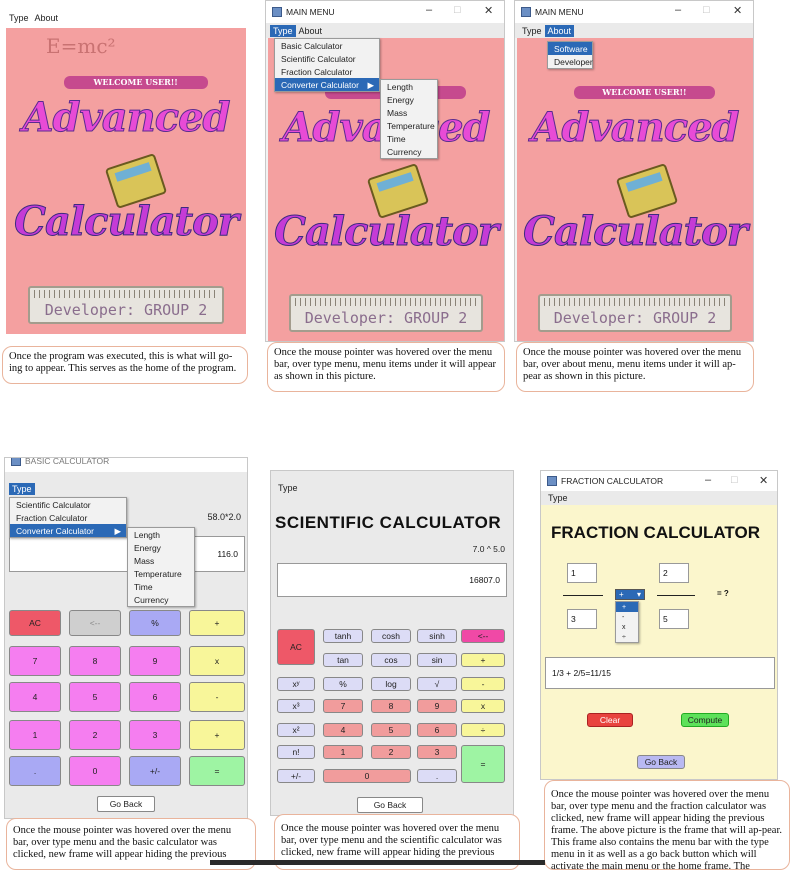  Describe the element at coordinates (705, 720) in the screenshot. I see `compute-button: Compute` at that location.